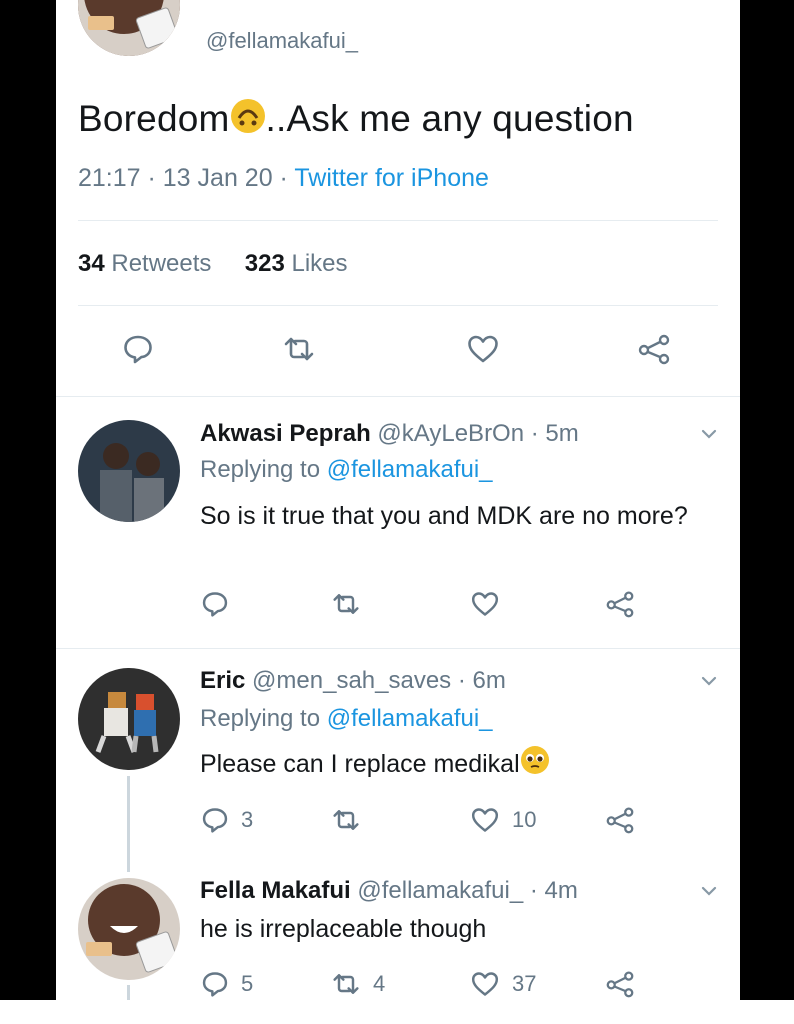 The image size is (794, 1024). What do you see at coordinates (397, 1012) in the screenshot?
I see `bottom-border` at bounding box center [397, 1012].